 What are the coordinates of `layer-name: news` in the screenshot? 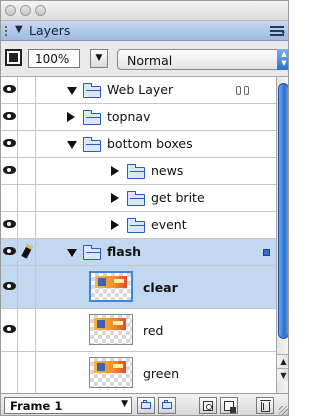 It's located at (167, 170).